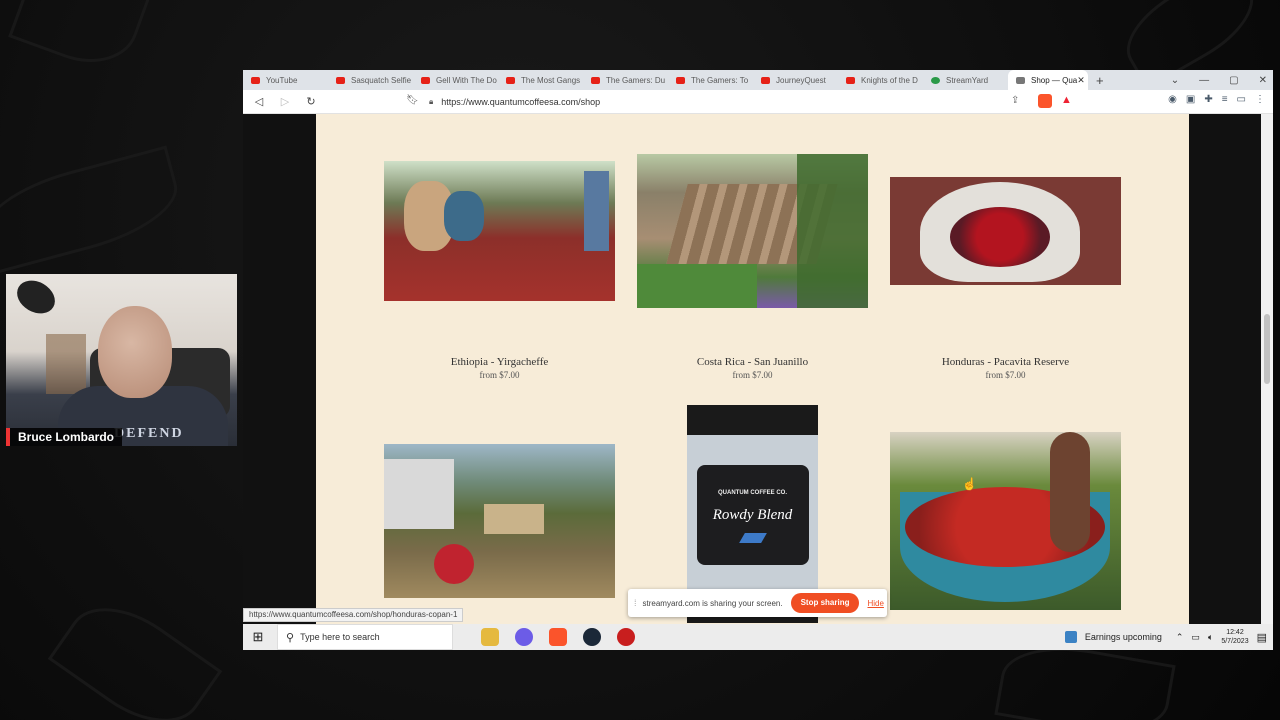 This screenshot has height=720, width=1280. What do you see at coordinates (455, 80) in the screenshot?
I see `tab-gell: Gell With The Do` at bounding box center [455, 80].